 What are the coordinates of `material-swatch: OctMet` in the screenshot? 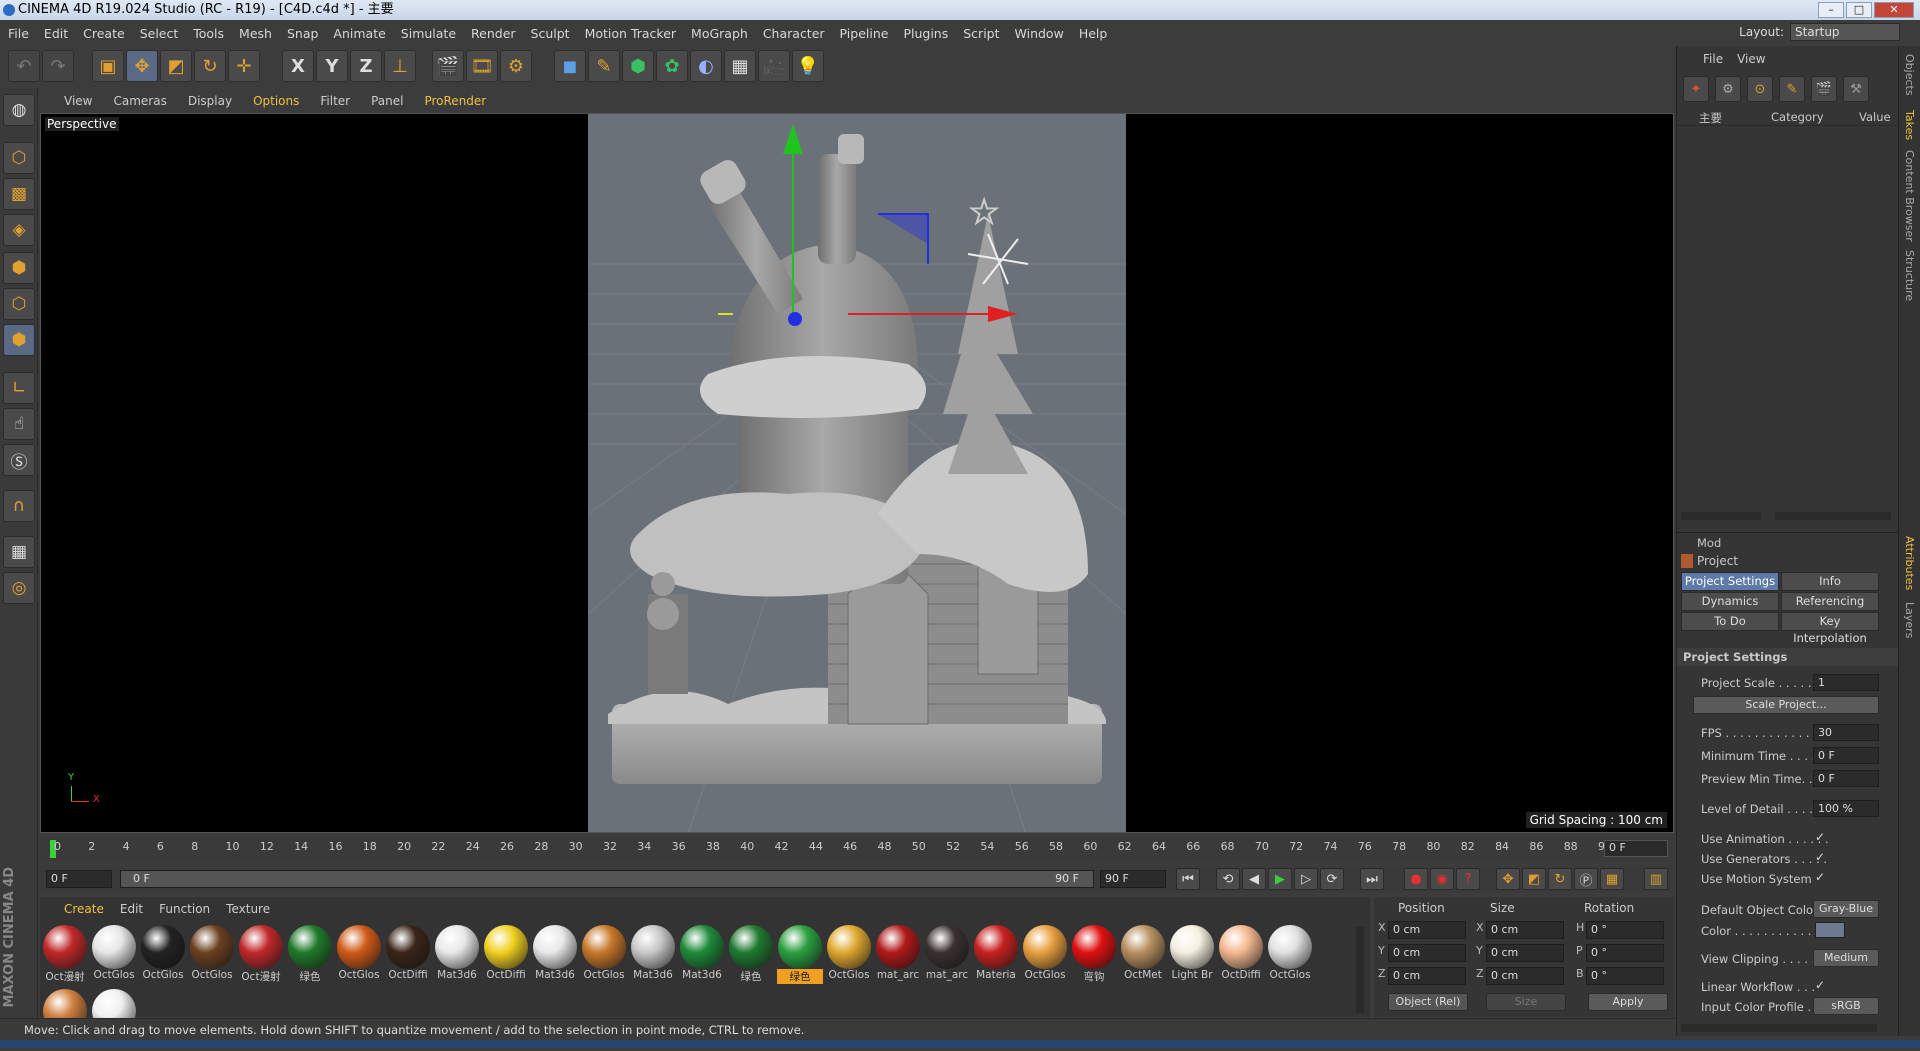 It's located at (1143, 956).